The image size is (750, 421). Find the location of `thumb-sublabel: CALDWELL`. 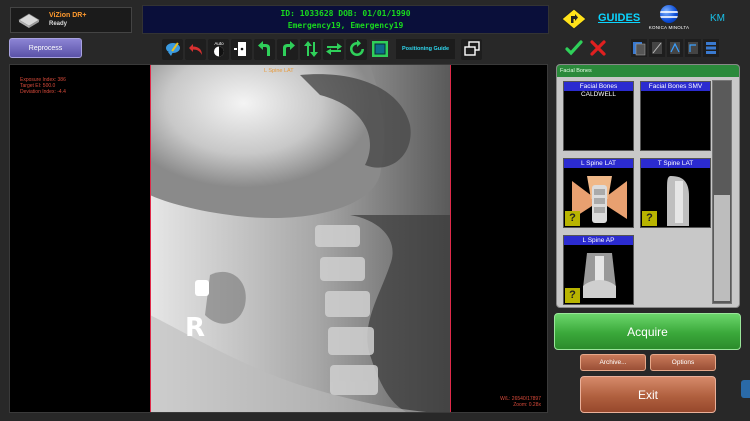

thumb-sublabel: CALDWELL is located at coordinates (598, 94).